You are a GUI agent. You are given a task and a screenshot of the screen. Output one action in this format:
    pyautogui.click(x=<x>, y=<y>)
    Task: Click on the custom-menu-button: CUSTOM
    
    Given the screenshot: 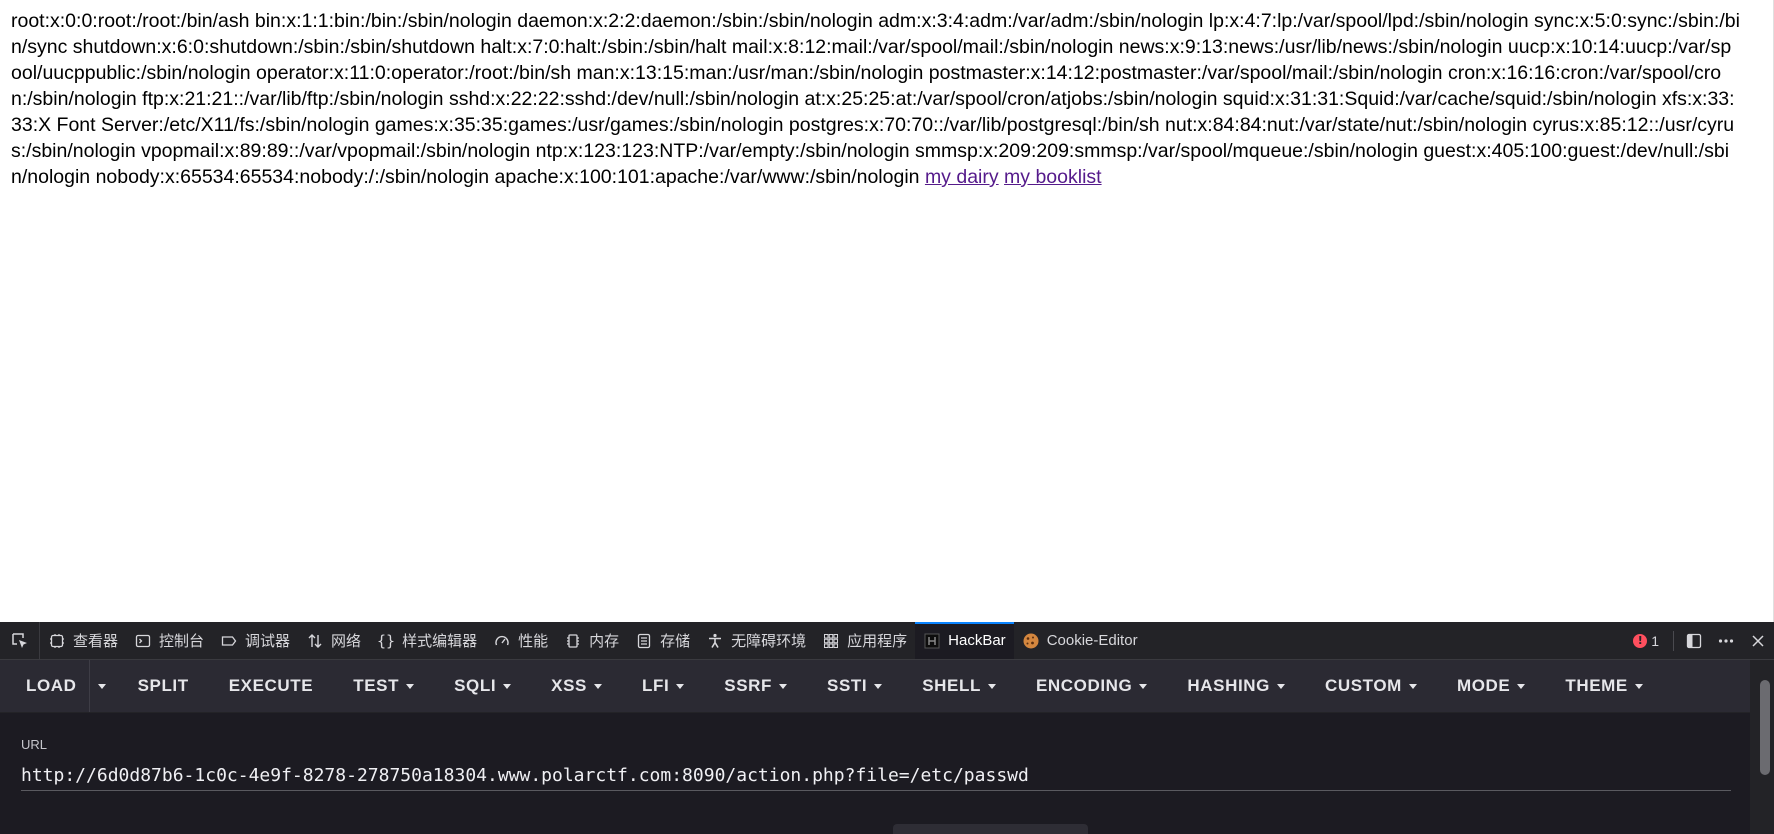 What is the action you would take?
    pyautogui.click(x=1371, y=686)
    